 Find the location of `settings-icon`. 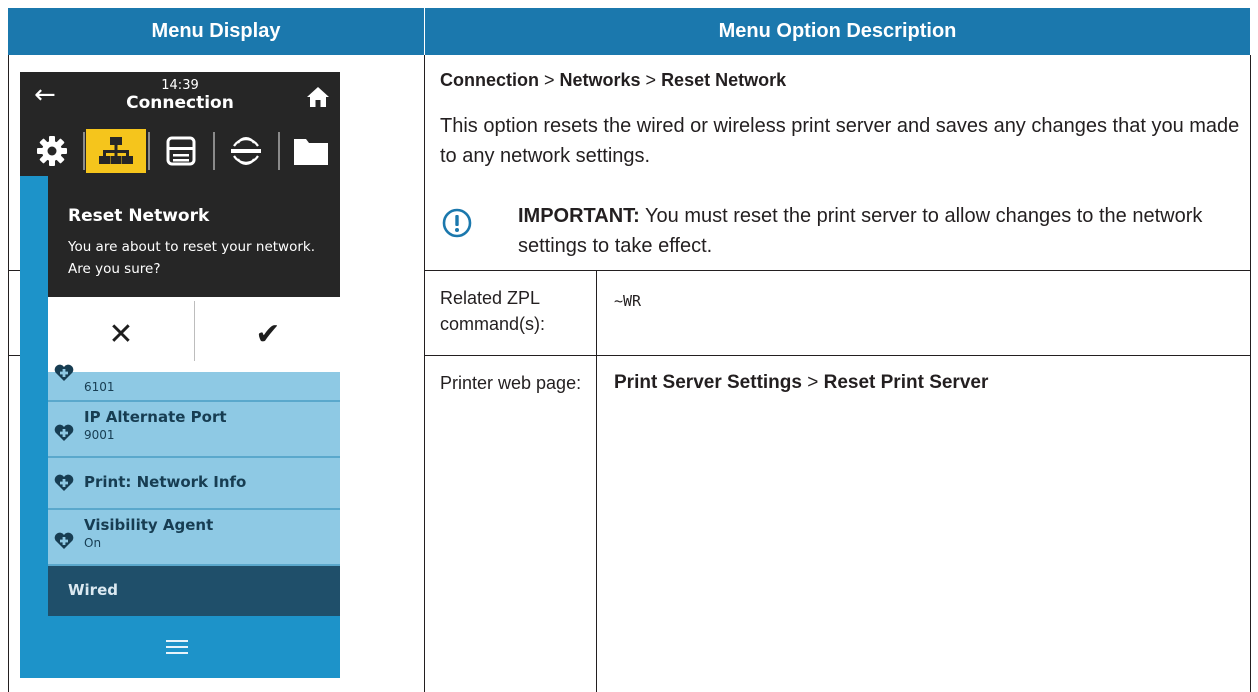

settings-icon is located at coordinates (52, 151).